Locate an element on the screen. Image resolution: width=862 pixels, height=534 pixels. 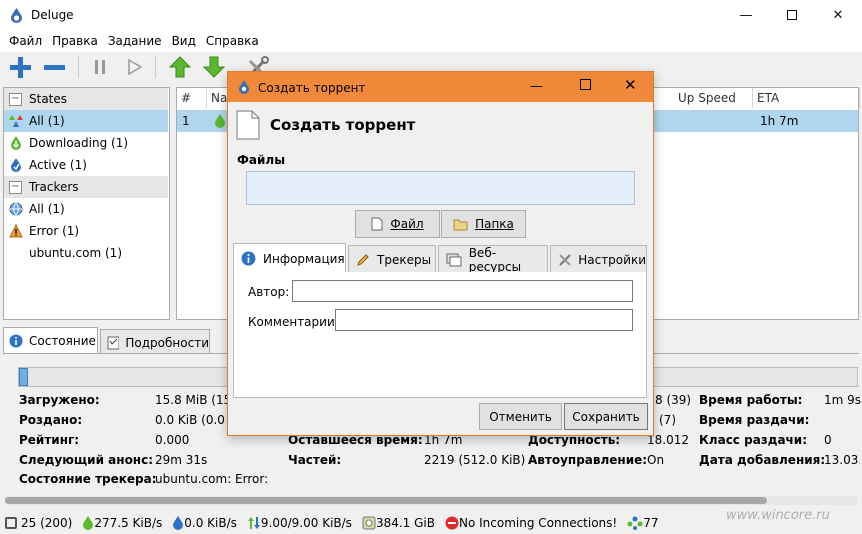
sidebar-item-downloading: Downloading (1) is located at coordinates (86, 143).